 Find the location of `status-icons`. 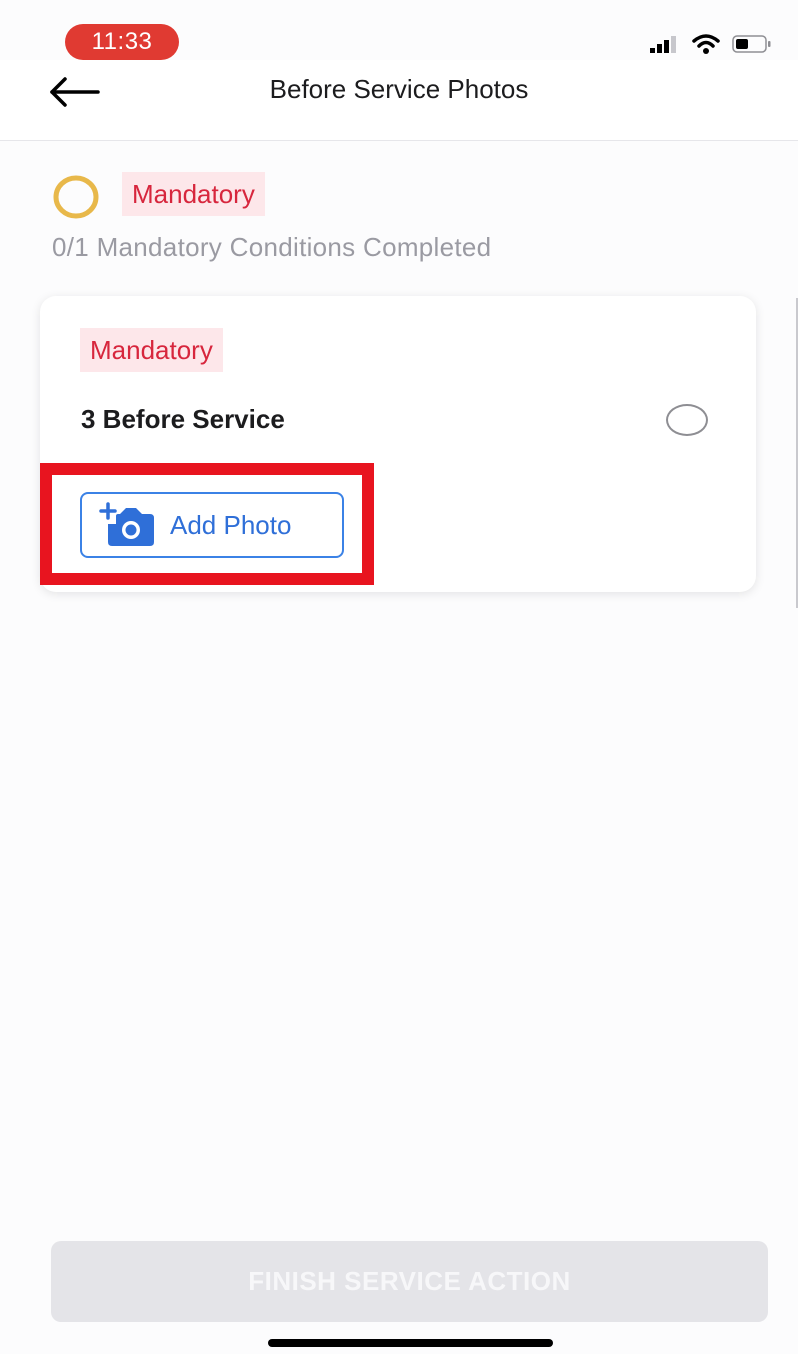

status-icons is located at coordinates (711, 44).